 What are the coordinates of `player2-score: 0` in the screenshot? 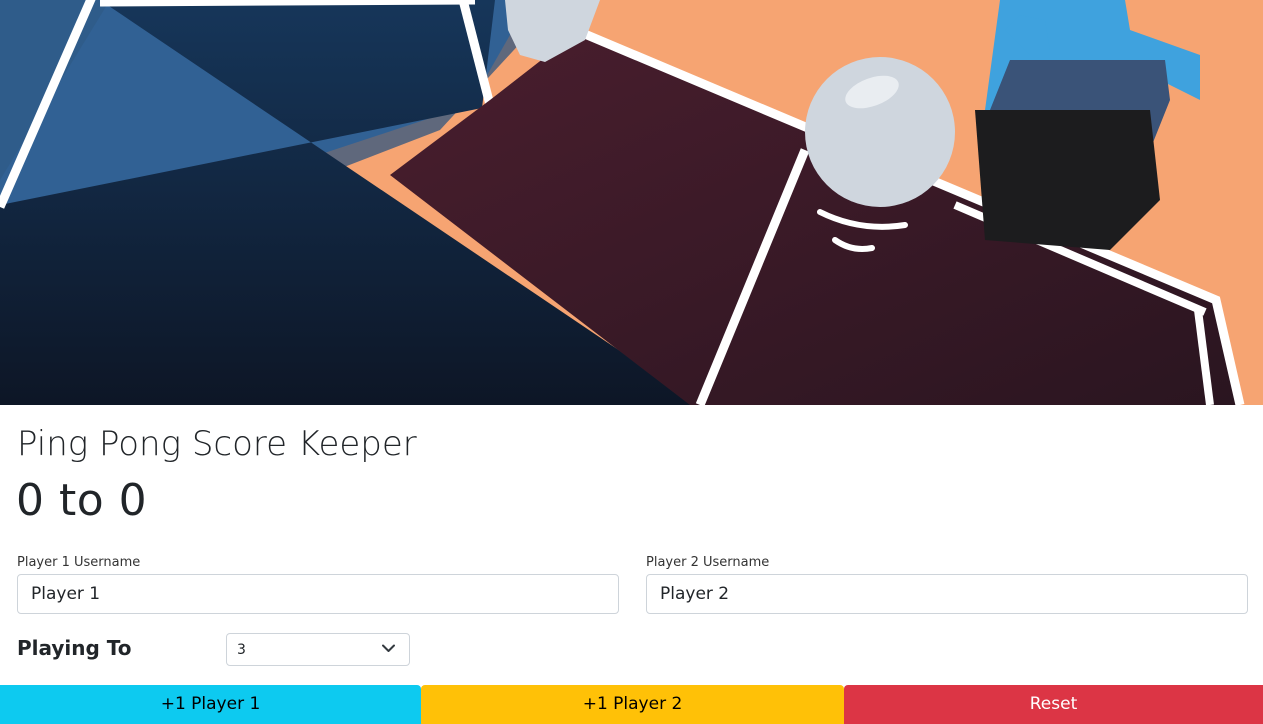 It's located at (133, 500).